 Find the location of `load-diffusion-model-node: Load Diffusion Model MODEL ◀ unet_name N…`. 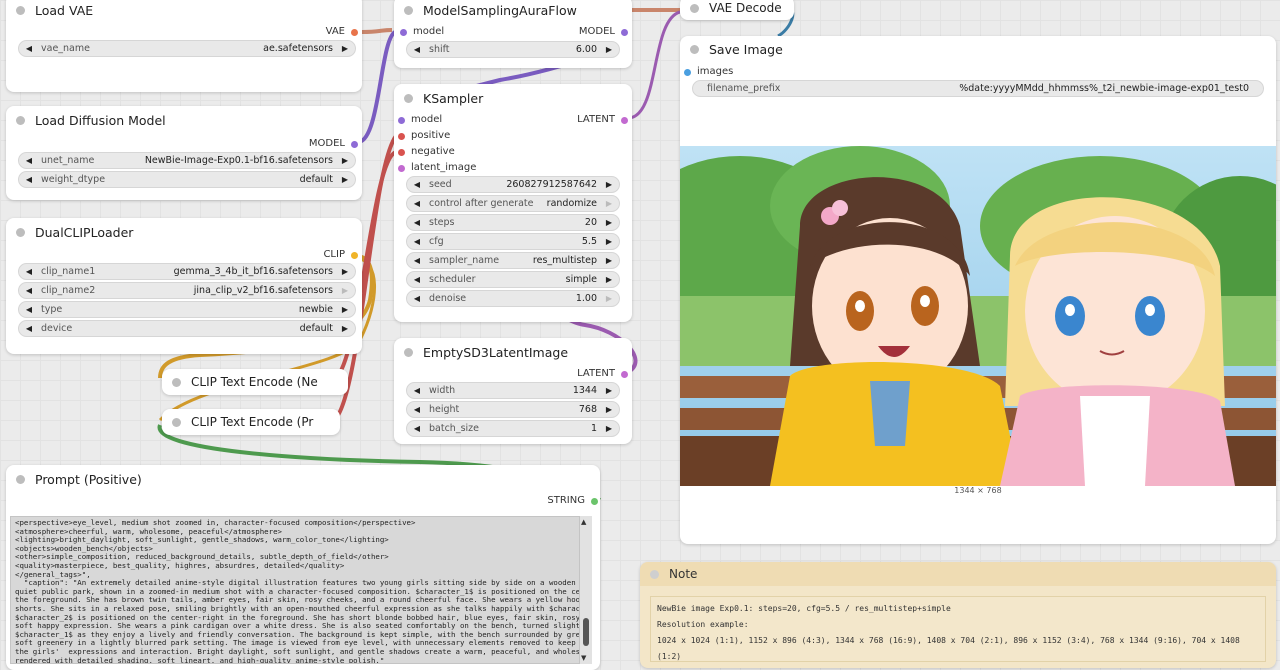

load-diffusion-model-node: Load Diffusion Model MODEL ◀ unet_name N… is located at coordinates (184, 153).